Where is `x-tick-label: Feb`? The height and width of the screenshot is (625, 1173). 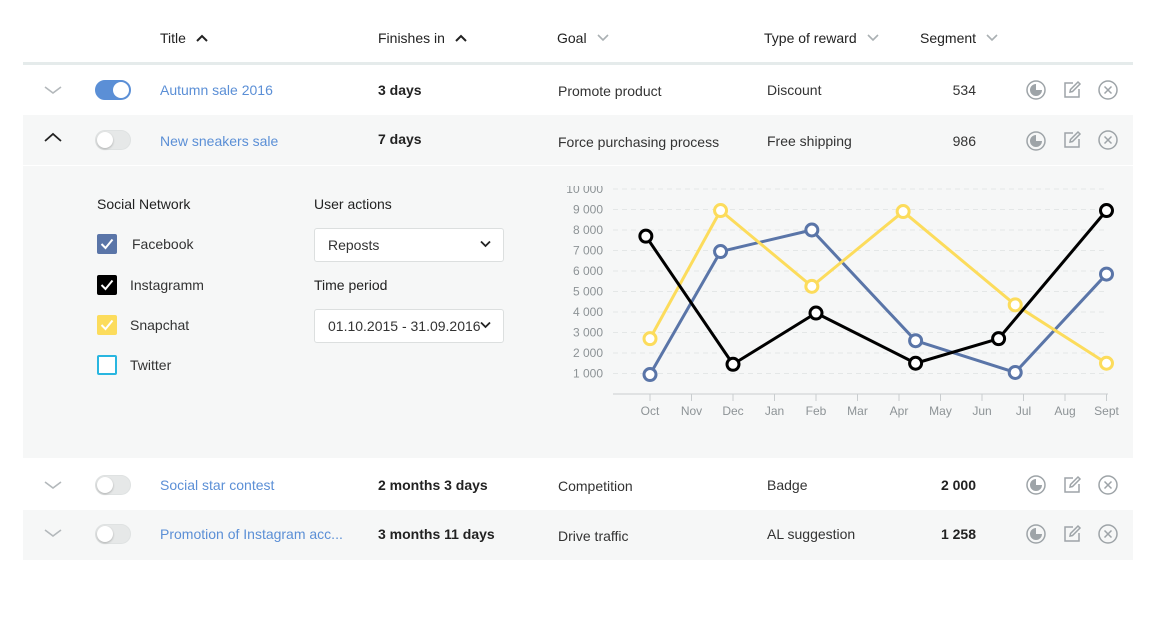
x-tick-label: Feb is located at coordinates (816, 411).